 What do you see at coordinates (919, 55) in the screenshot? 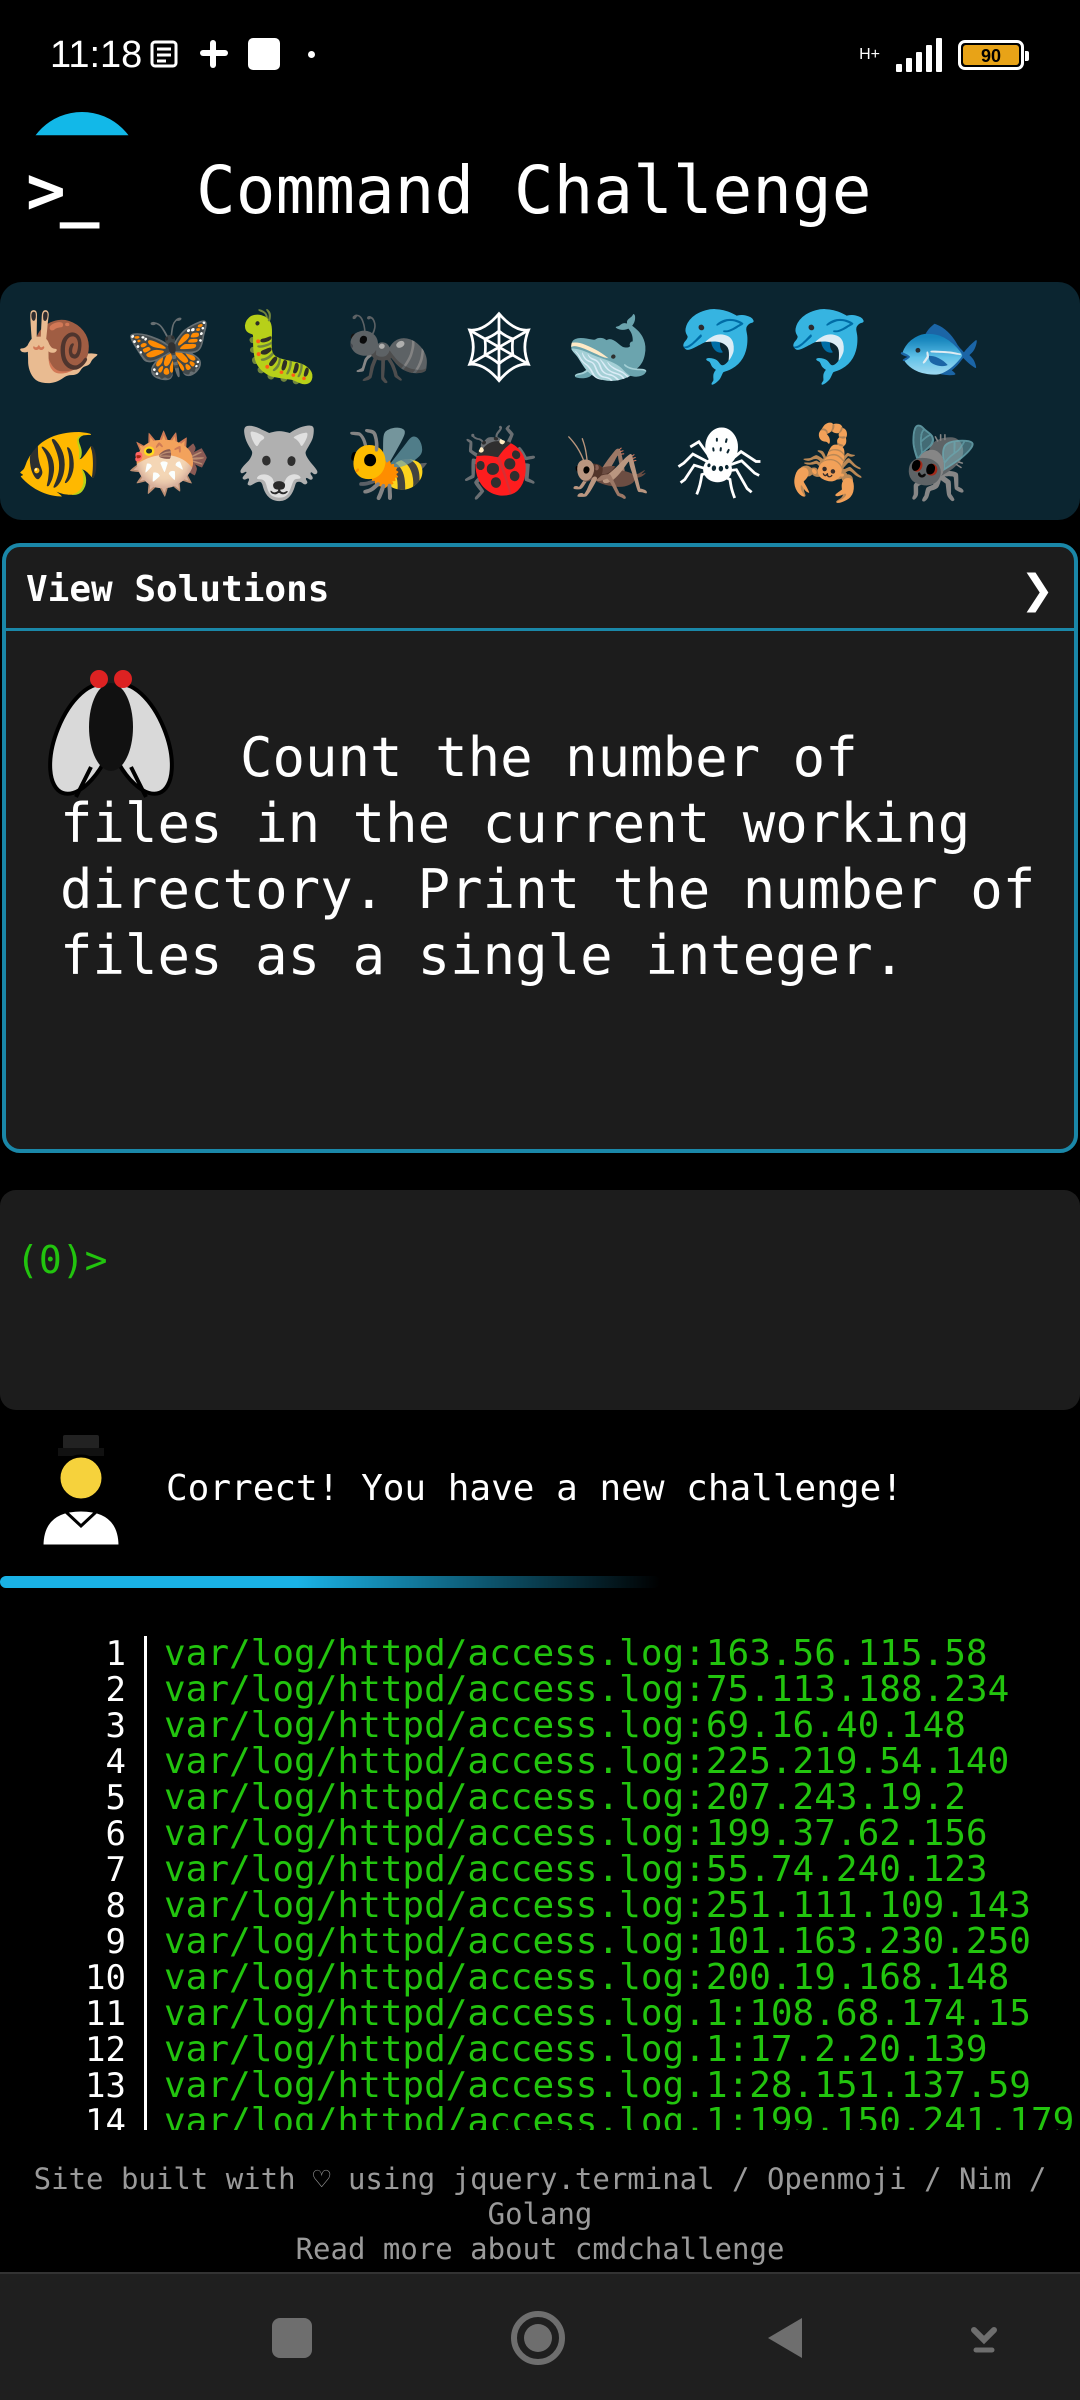
I see `signal-icon` at bounding box center [919, 55].